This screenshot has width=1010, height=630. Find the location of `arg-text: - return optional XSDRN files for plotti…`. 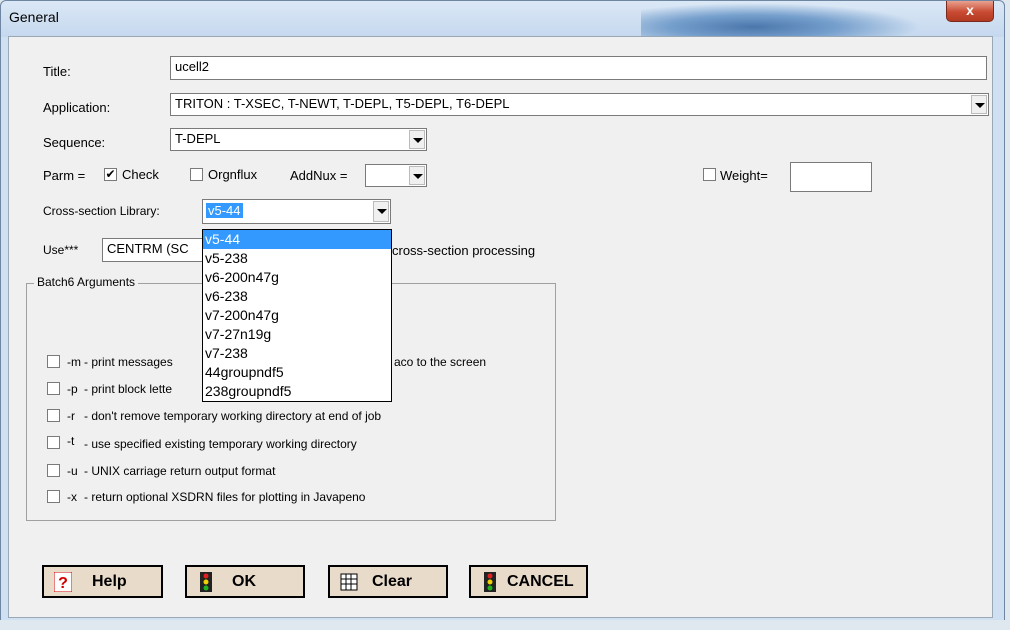

arg-text: - return optional XSDRN files for plotti… is located at coordinates (225, 497).